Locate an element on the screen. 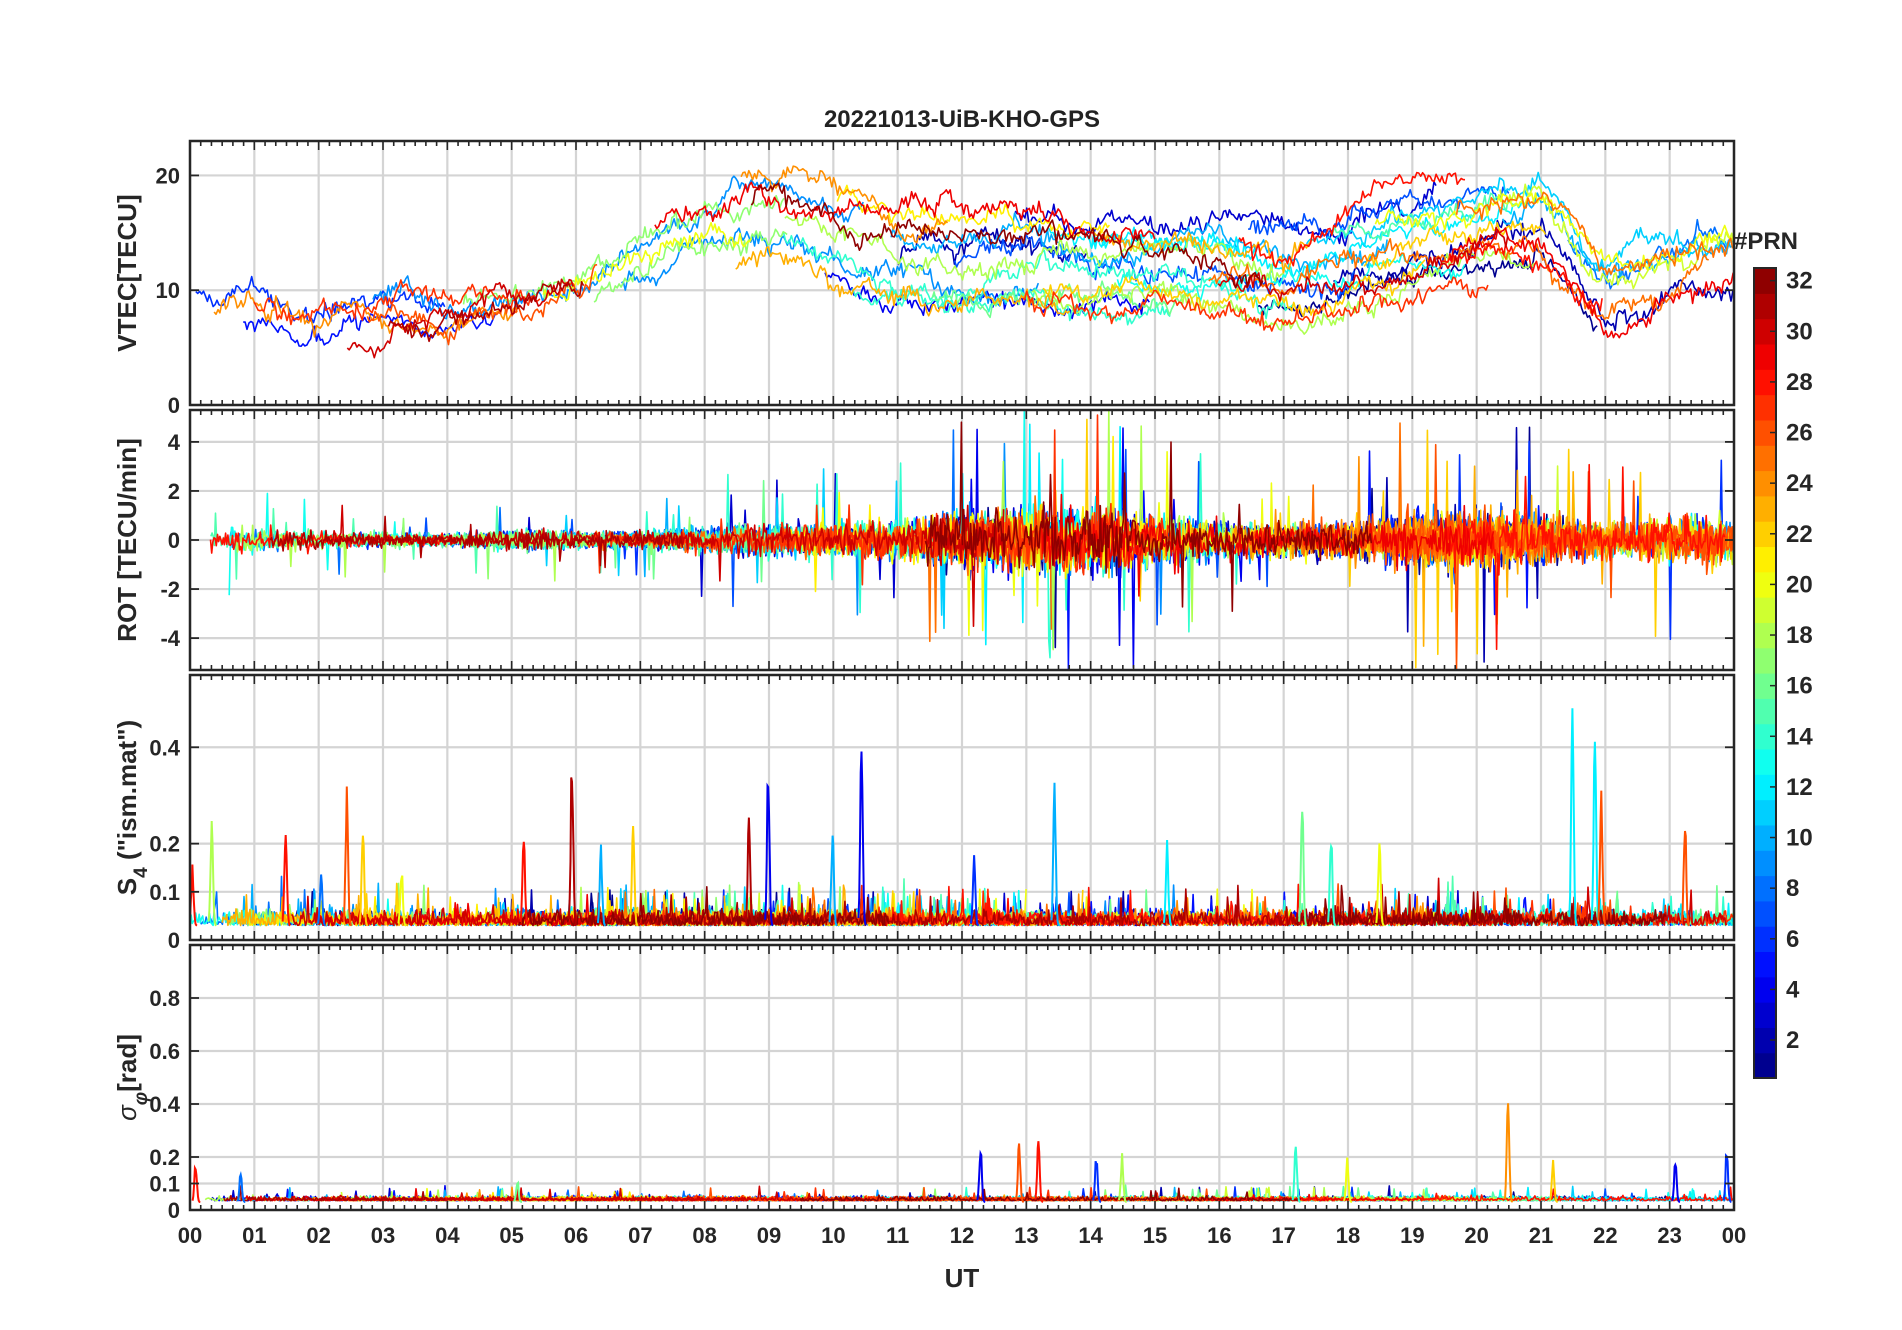  x-tick-label: 16 is located at coordinates (1219, 1235).